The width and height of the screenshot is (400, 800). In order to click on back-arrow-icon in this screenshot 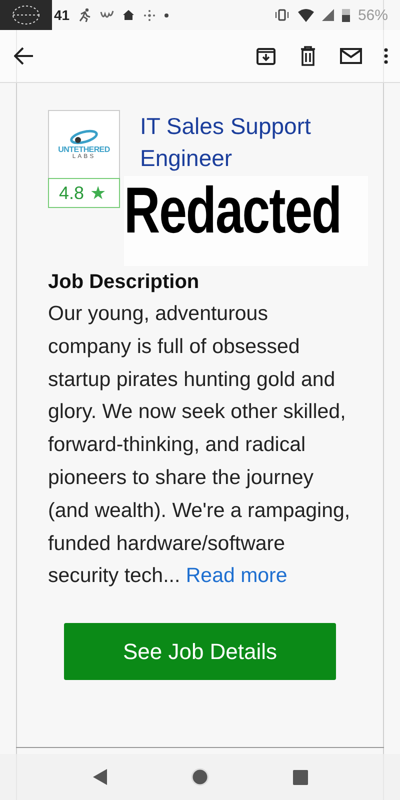, I will do `click(24, 56)`.